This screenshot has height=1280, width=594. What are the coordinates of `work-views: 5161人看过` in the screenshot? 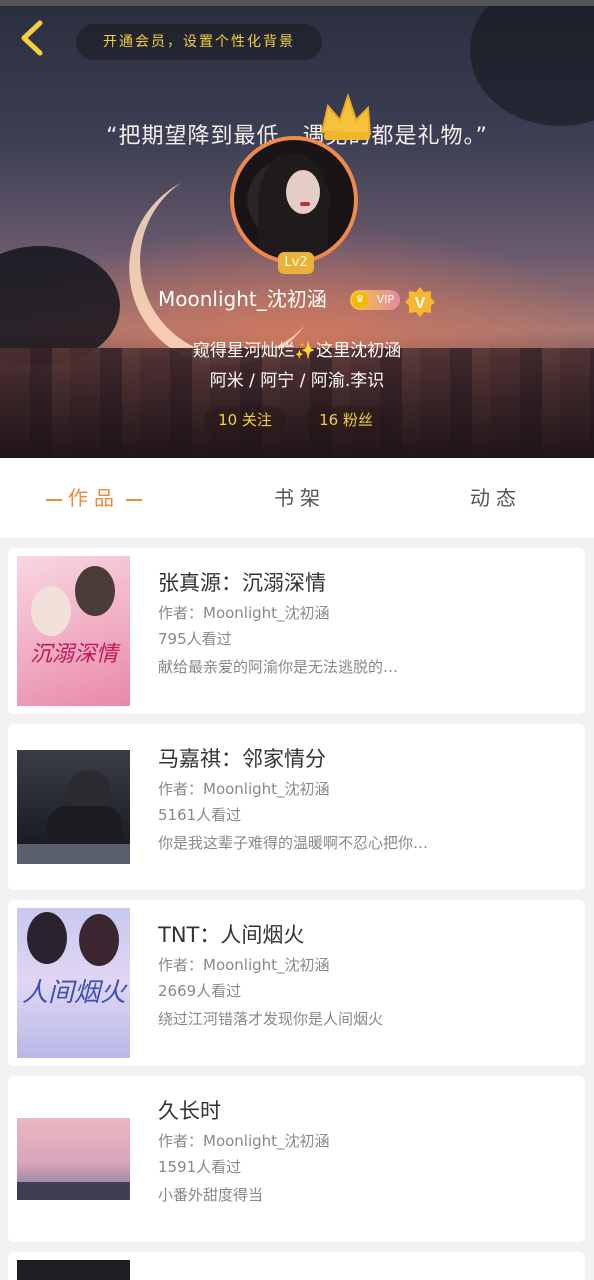 It's located at (200, 815).